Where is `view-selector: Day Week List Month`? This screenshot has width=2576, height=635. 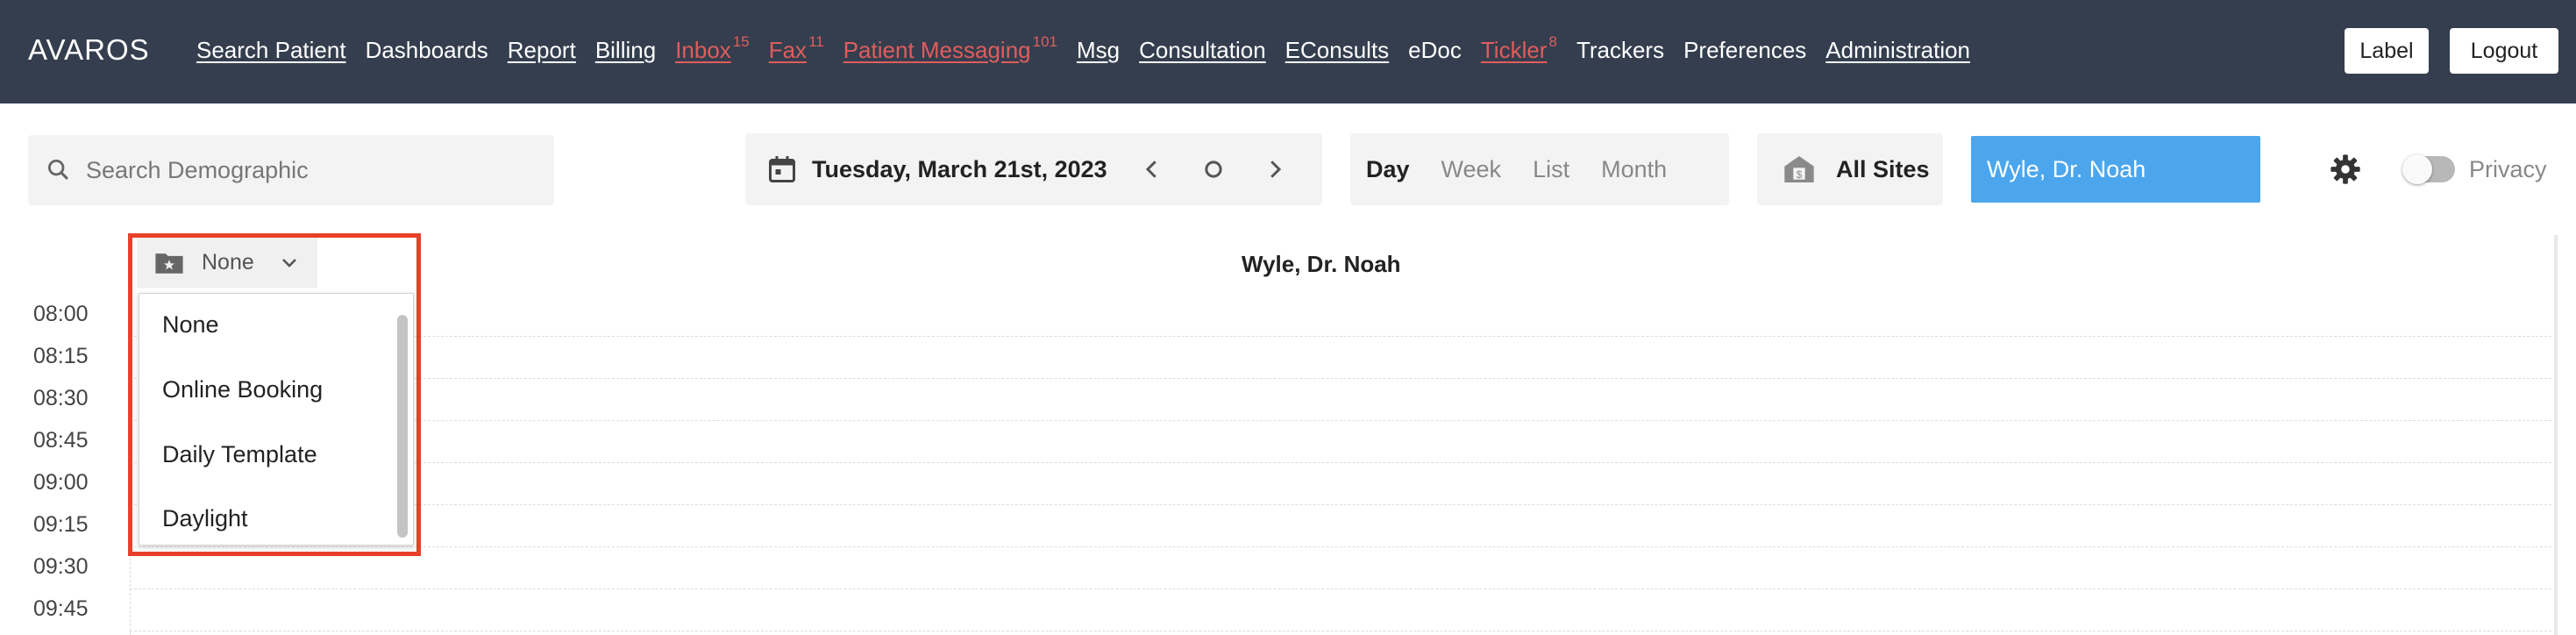
view-selector: Day Week List Month is located at coordinates (1539, 169).